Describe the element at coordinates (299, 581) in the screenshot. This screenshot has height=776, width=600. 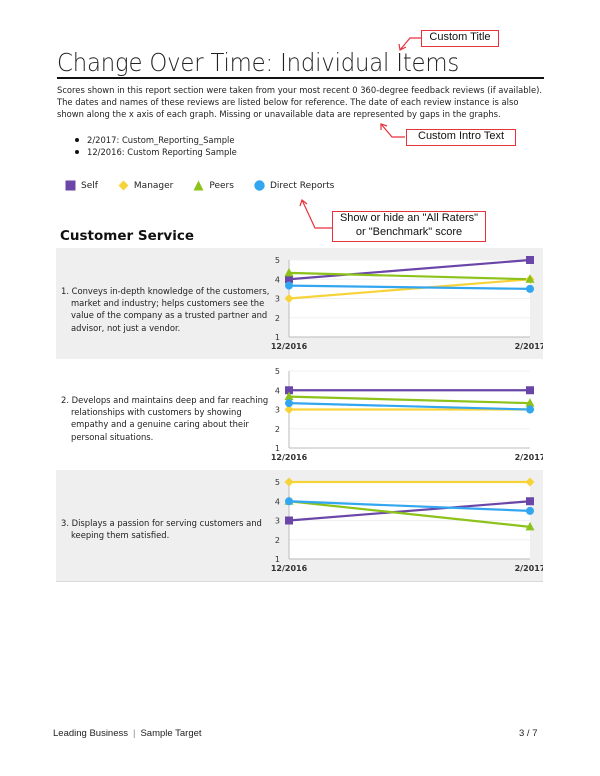
I see `section-divider` at that location.